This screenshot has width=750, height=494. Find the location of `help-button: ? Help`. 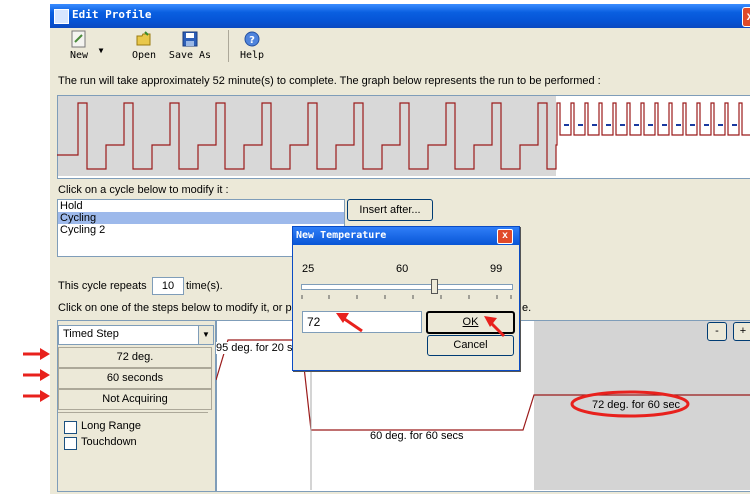

help-button: ? Help is located at coordinates (252, 45).